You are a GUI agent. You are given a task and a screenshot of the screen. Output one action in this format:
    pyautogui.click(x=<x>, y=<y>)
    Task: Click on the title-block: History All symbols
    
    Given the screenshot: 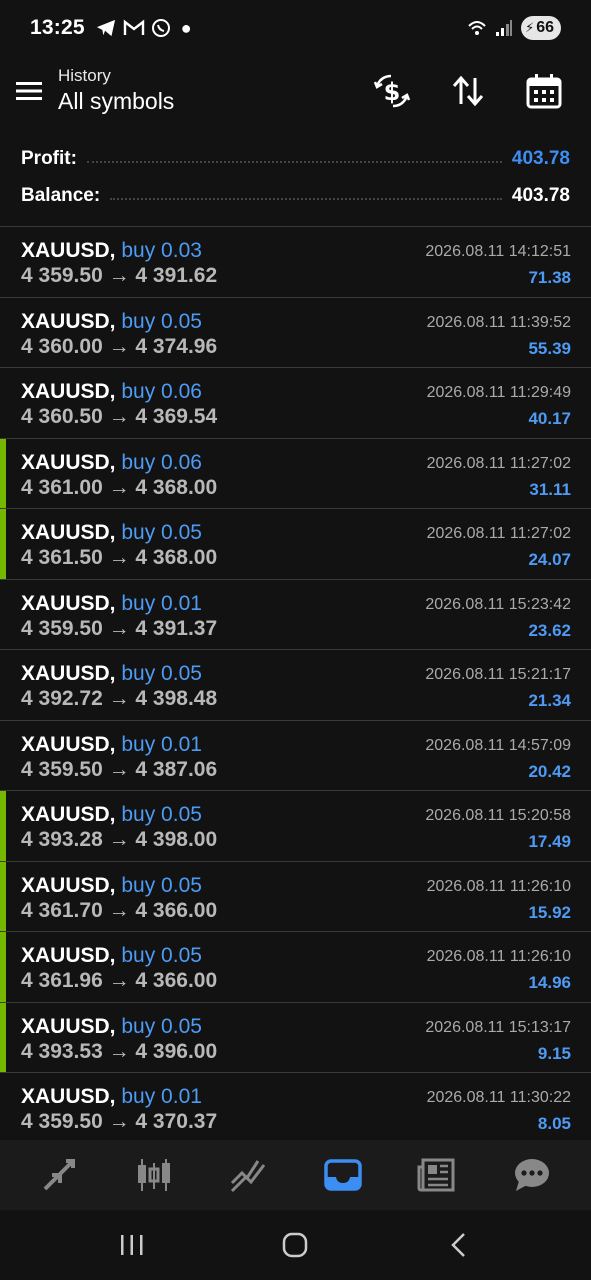 What is the action you would take?
    pyautogui.click(x=116, y=91)
    